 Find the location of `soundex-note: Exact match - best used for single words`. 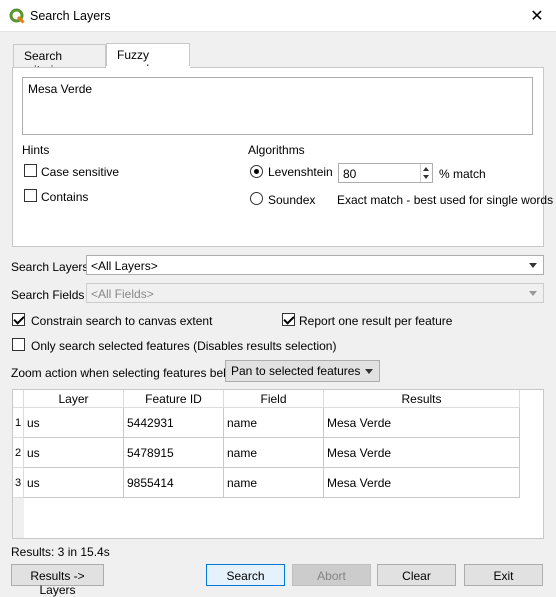

soundex-note: Exact match - best used for single words is located at coordinates (445, 200).